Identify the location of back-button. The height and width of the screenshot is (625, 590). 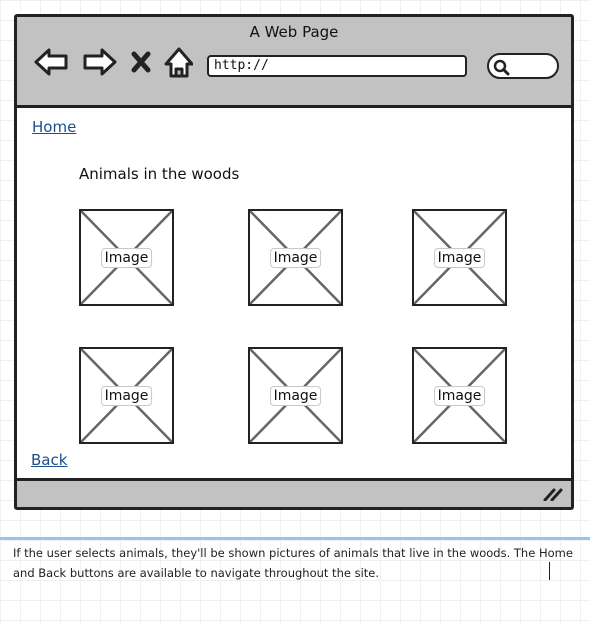
(51, 62).